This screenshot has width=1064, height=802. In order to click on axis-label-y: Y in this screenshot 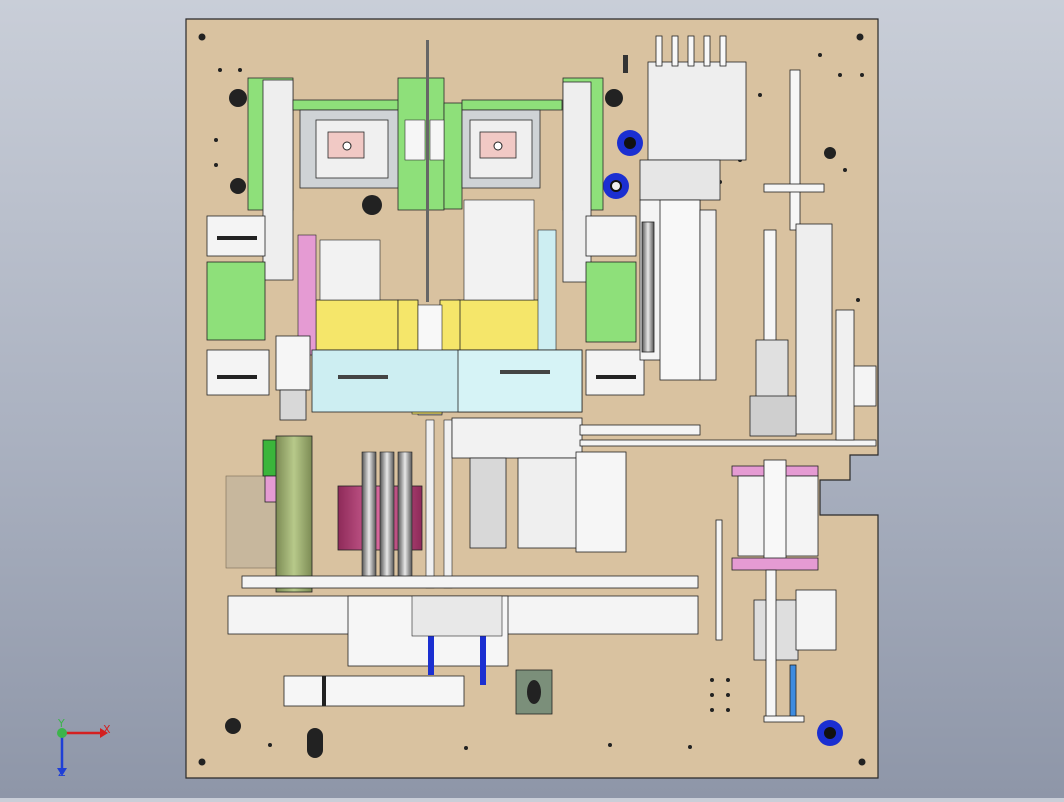, I will do `click(61, 723)`.